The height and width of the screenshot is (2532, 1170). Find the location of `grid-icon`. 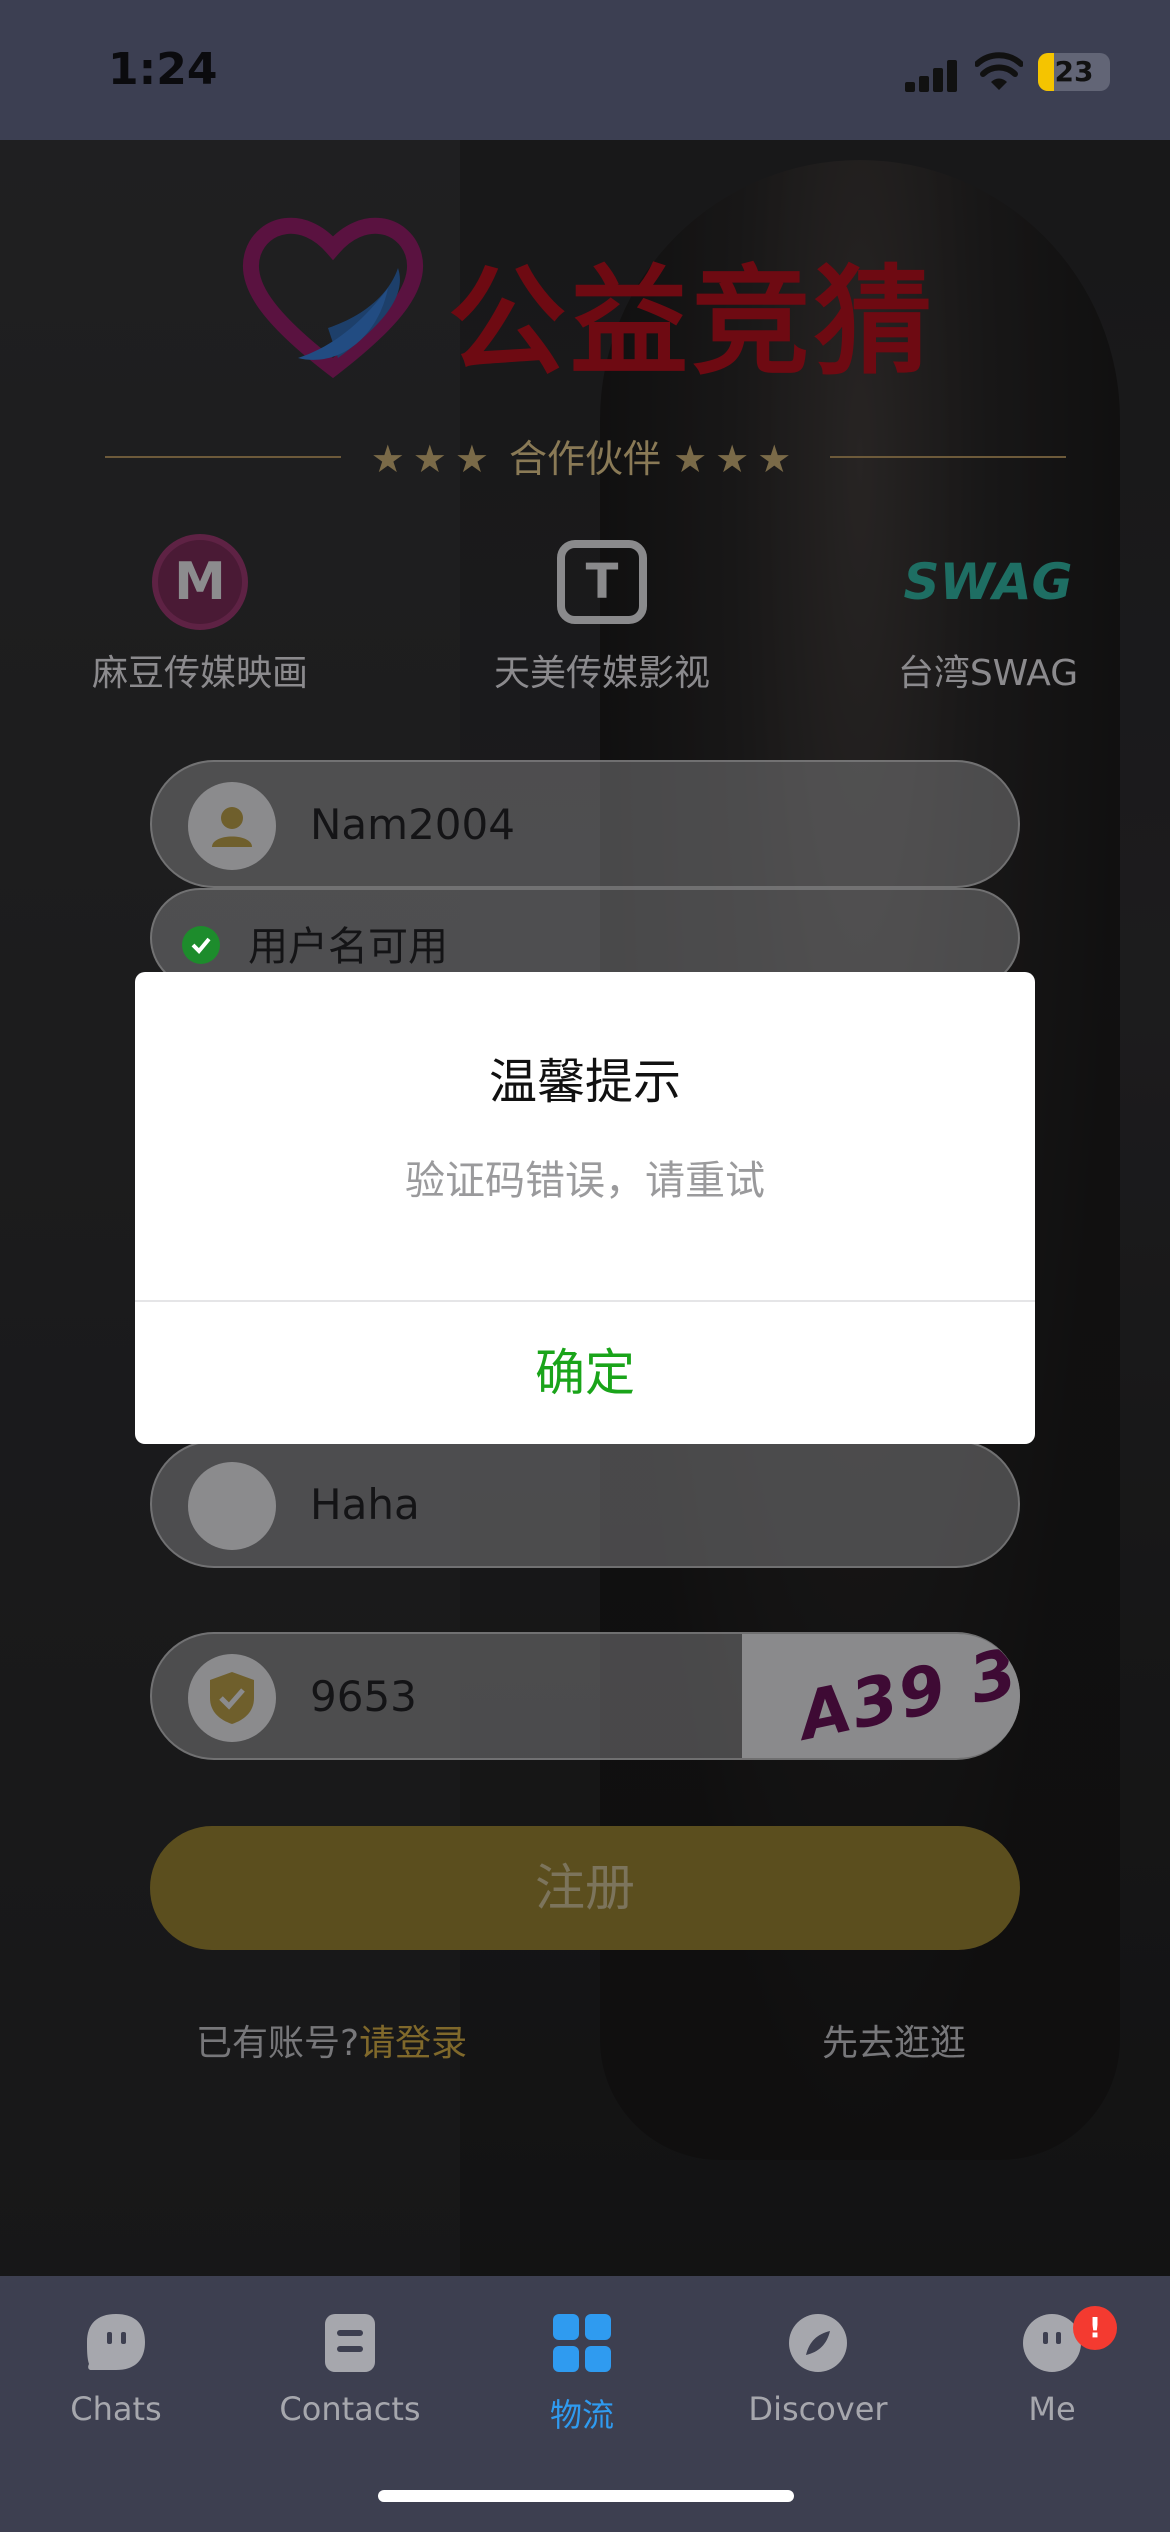

grid-icon is located at coordinates (582, 2343).